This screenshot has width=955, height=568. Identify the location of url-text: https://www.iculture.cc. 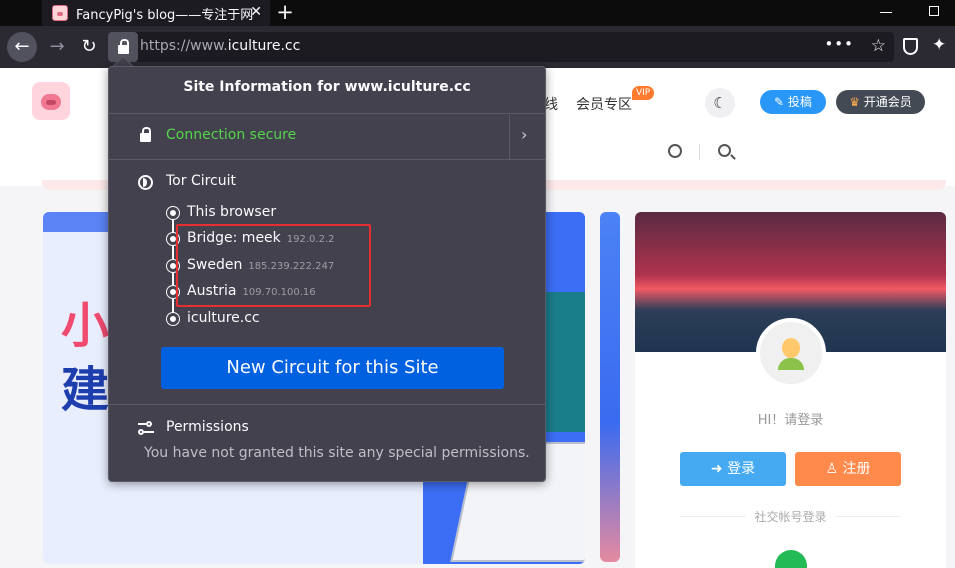
(220, 46).